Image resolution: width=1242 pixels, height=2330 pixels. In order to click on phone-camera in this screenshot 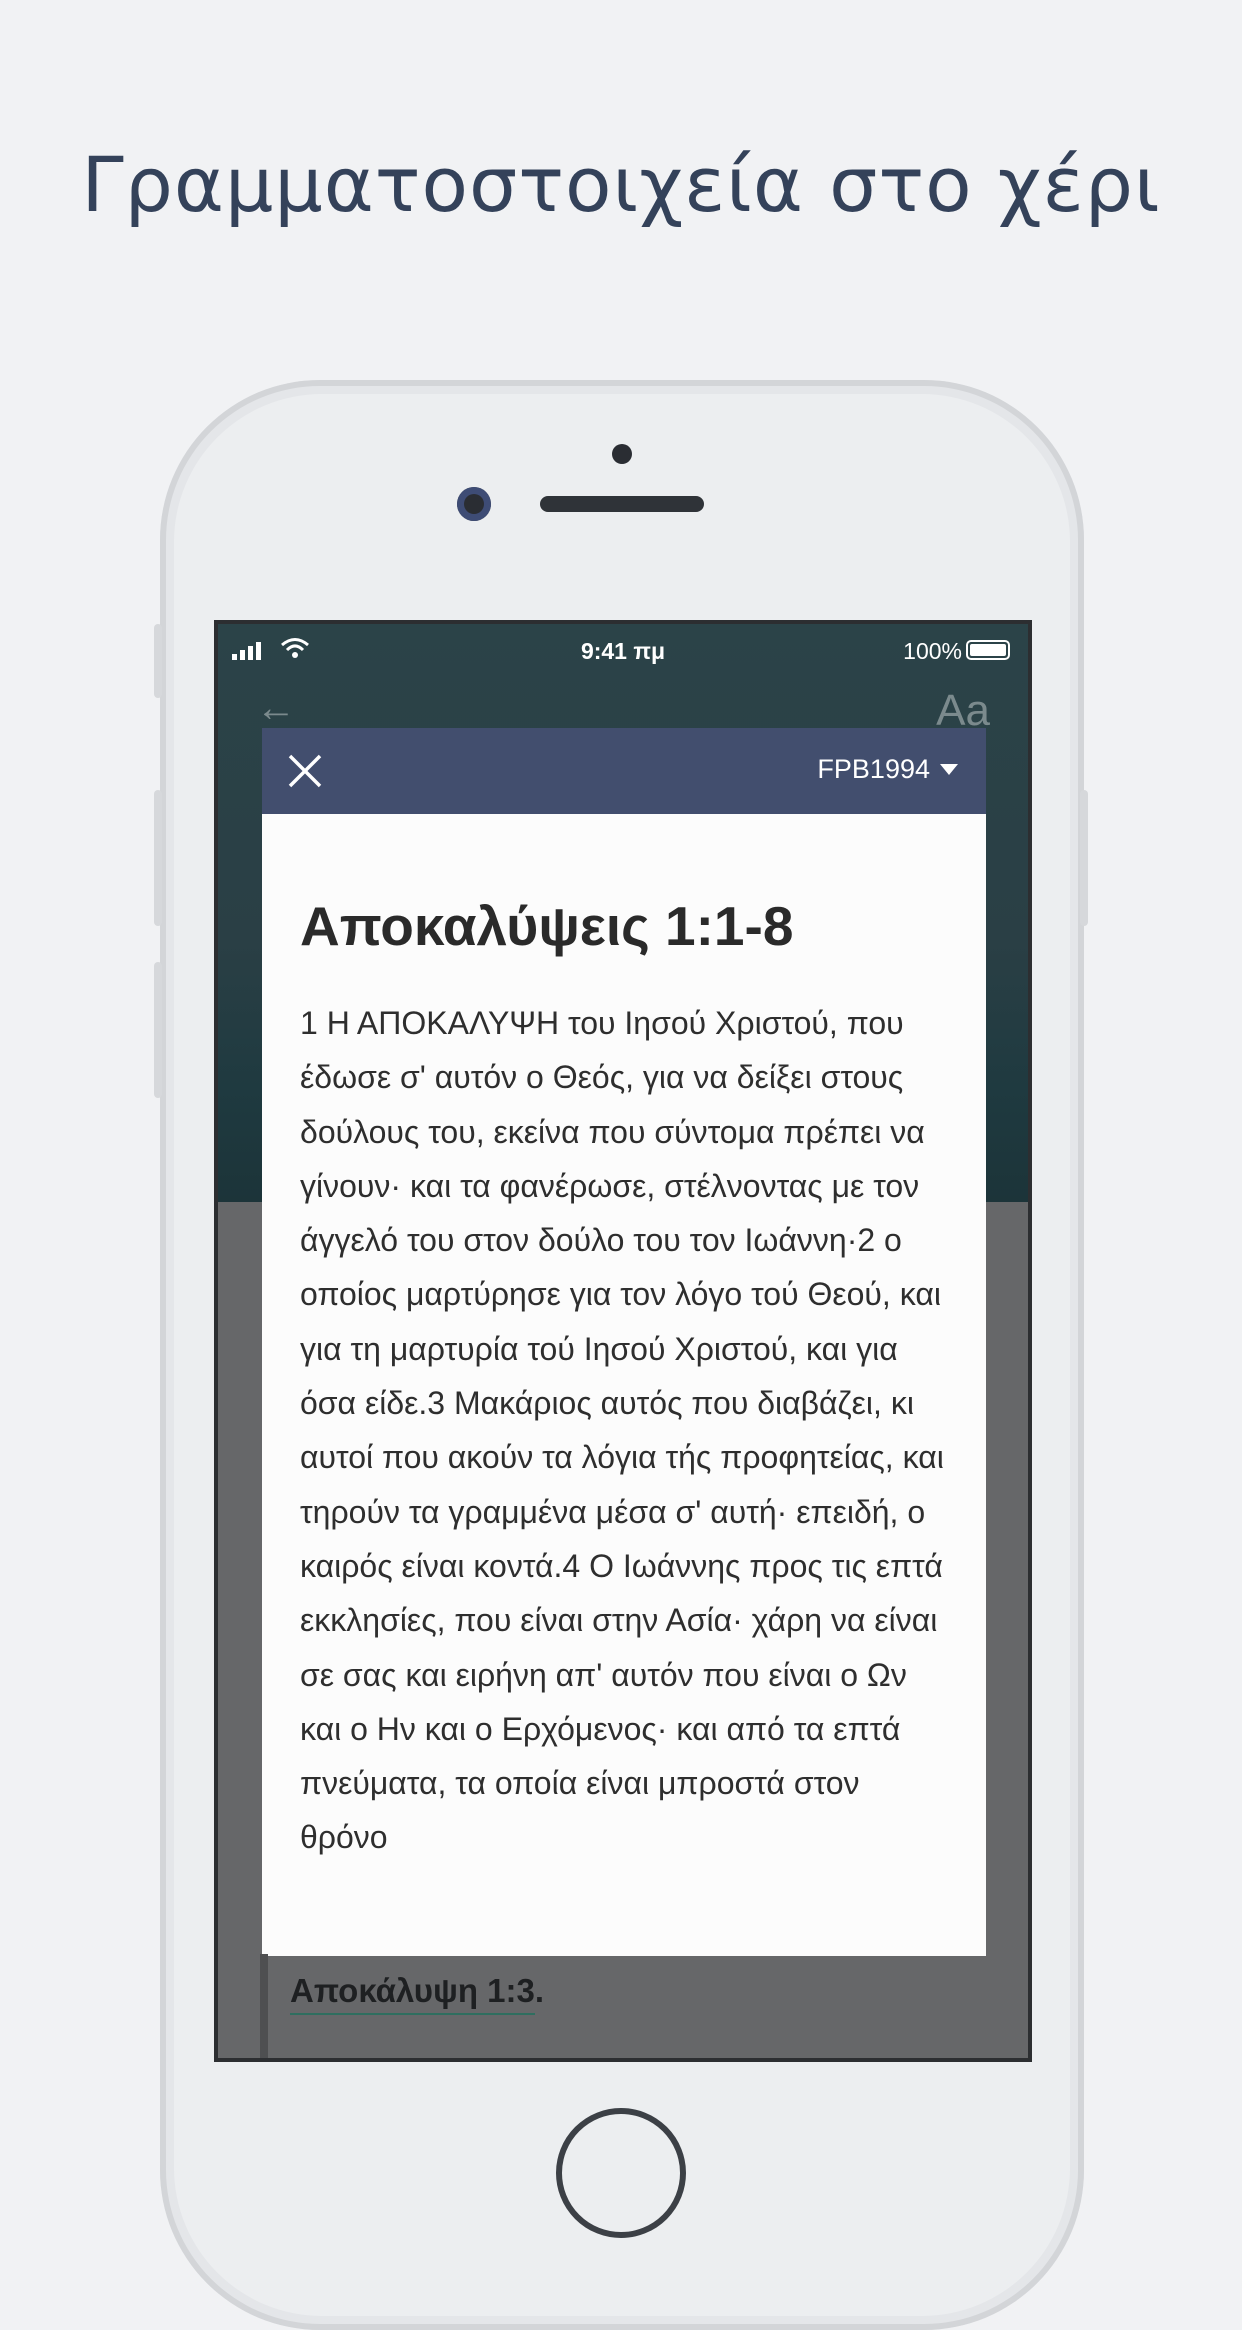, I will do `click(474, 504)`.